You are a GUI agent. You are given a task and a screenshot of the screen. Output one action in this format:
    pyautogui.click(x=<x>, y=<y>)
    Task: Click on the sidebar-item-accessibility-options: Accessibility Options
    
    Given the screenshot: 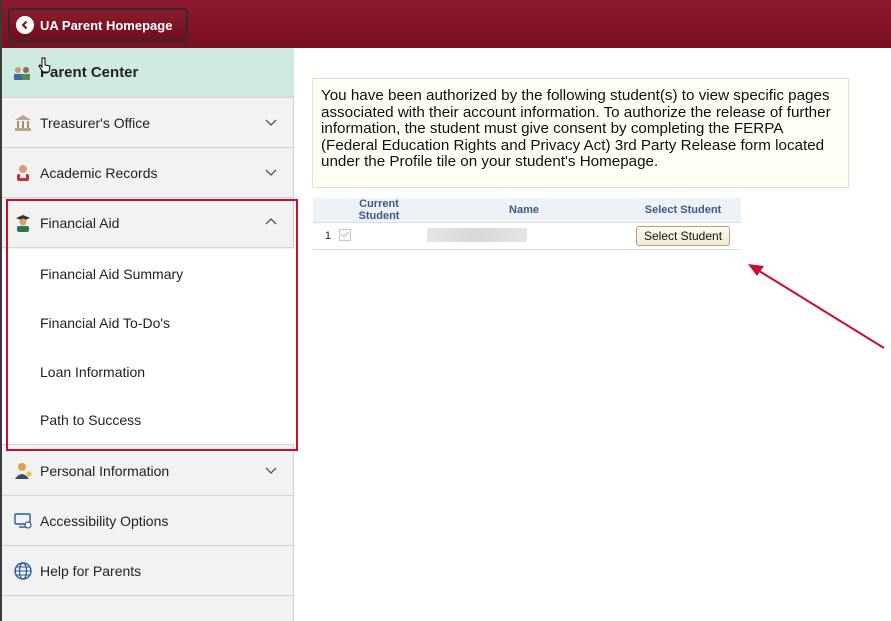 What is the action you would take?
    pyautogui.click(x=148, y=521)
    